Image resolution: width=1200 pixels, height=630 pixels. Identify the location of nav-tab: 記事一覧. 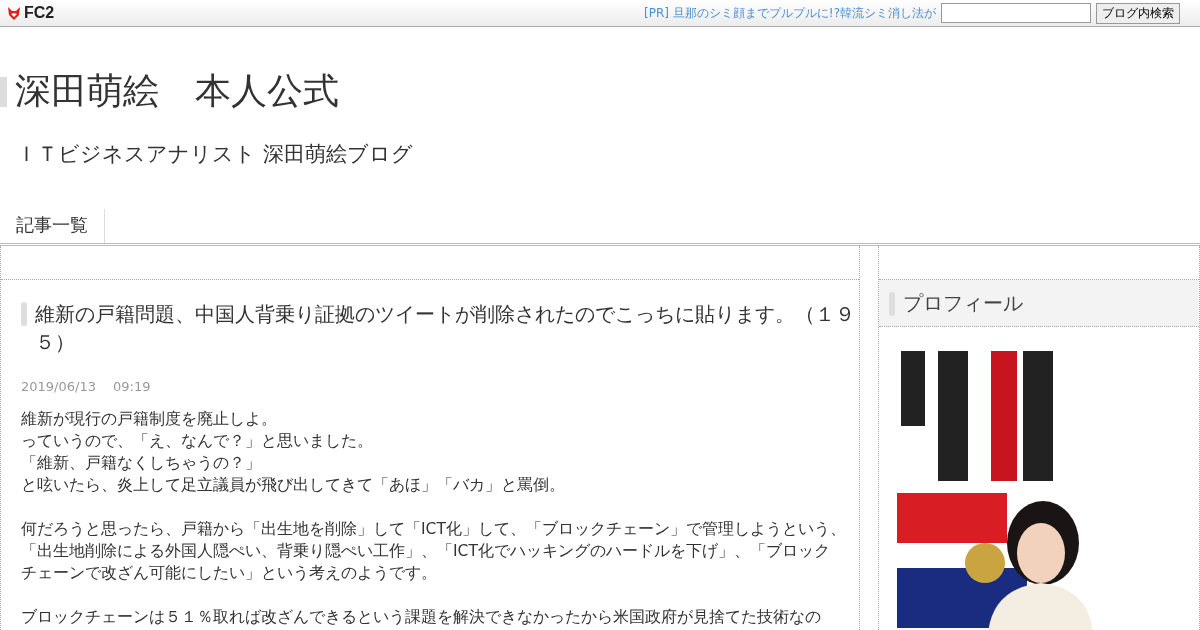
(52, 226).